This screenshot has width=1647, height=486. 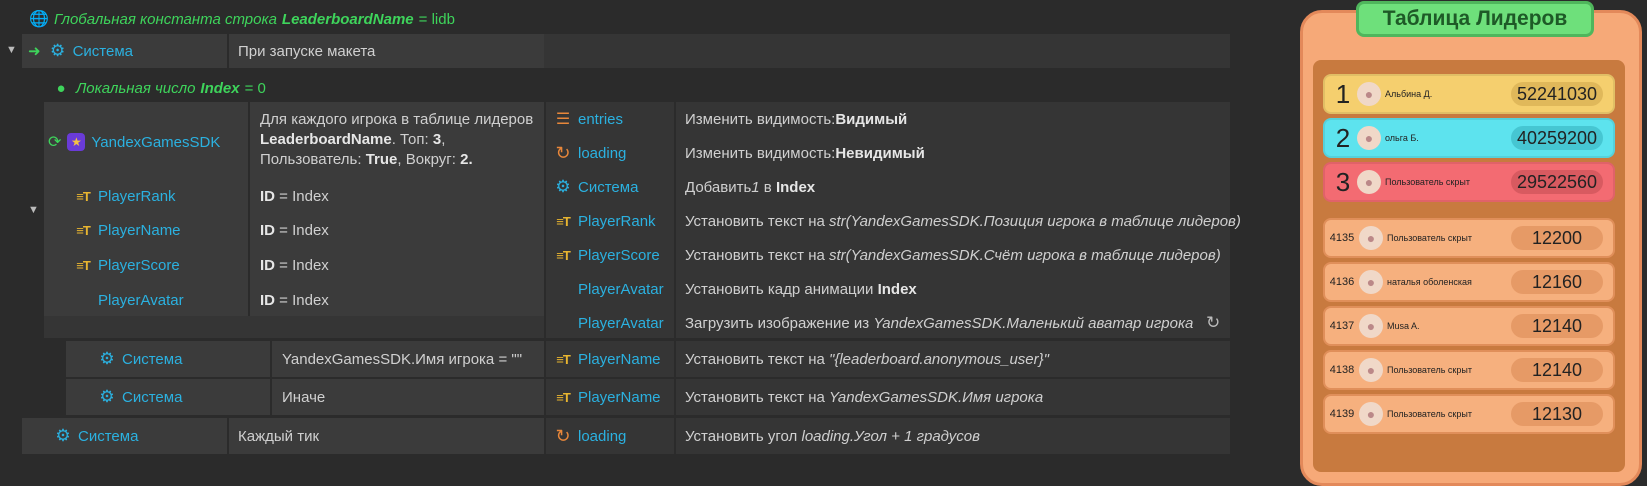 I want to click on yandex-sdk-icon: ★, so click(x=76, y=142).